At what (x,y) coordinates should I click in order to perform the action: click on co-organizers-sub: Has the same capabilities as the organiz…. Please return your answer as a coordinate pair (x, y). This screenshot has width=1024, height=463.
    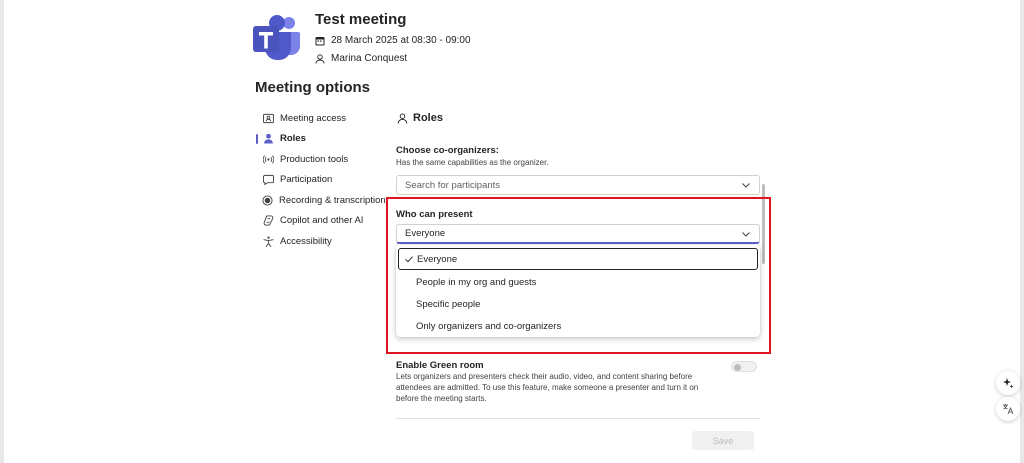
    Looking at the image, I should click on (472, 162).